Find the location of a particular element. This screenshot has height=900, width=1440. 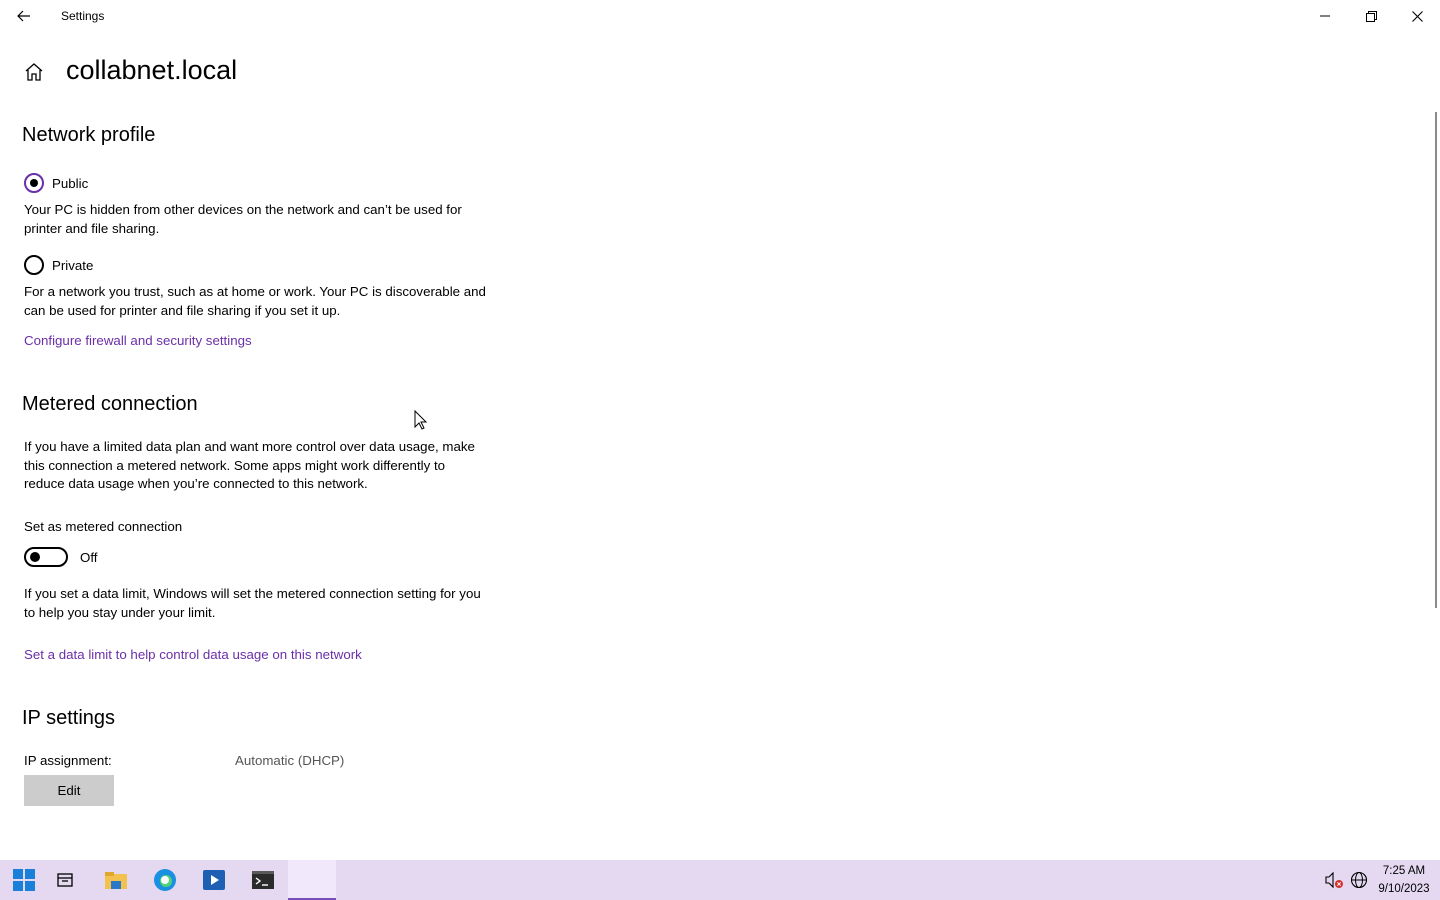

window-title: Settings is located at coordinates (83, 16).